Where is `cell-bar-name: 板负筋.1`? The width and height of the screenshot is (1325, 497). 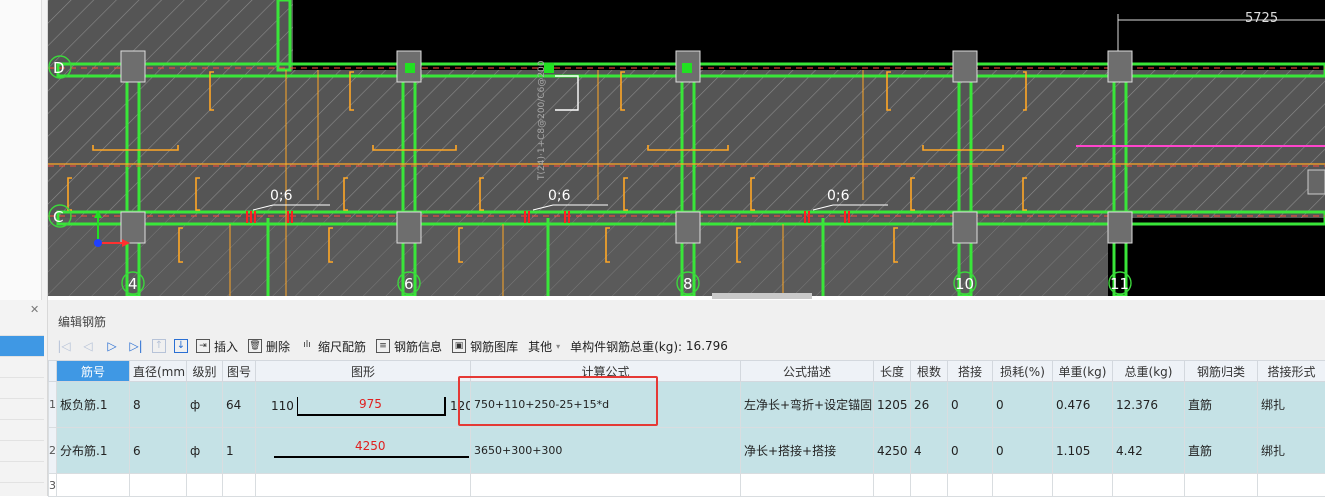
cell-bar-name: 板负筋.1 is located at coordinates (93, 405).